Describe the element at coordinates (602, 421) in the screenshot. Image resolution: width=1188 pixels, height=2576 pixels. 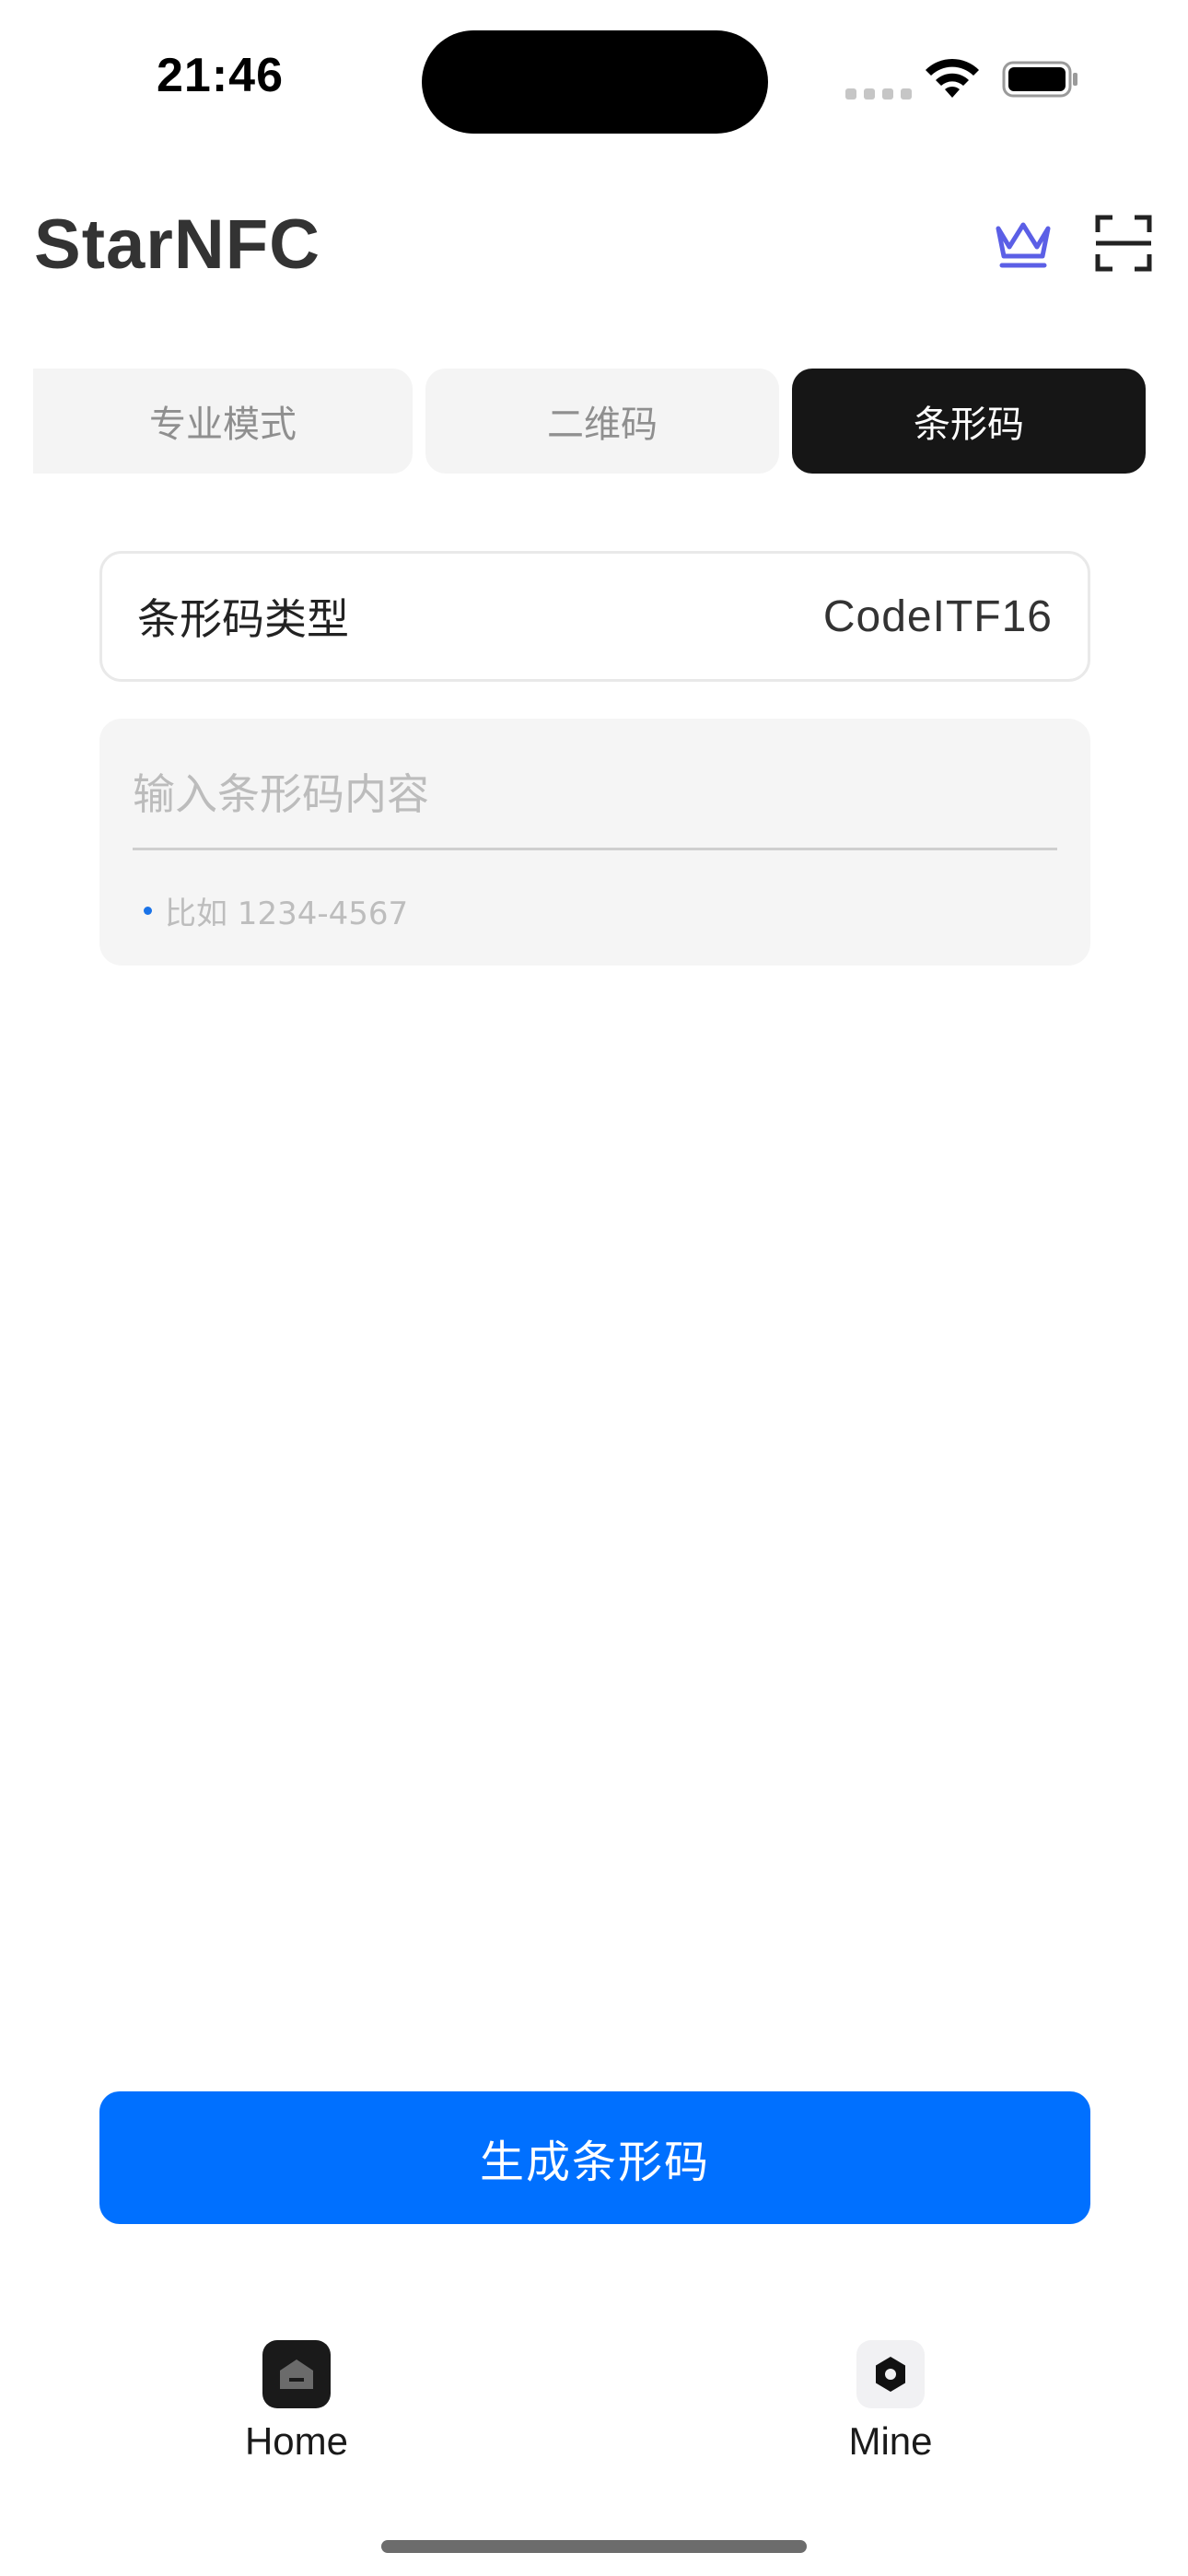
I see `tab-qr-code: 二维码` at that location.